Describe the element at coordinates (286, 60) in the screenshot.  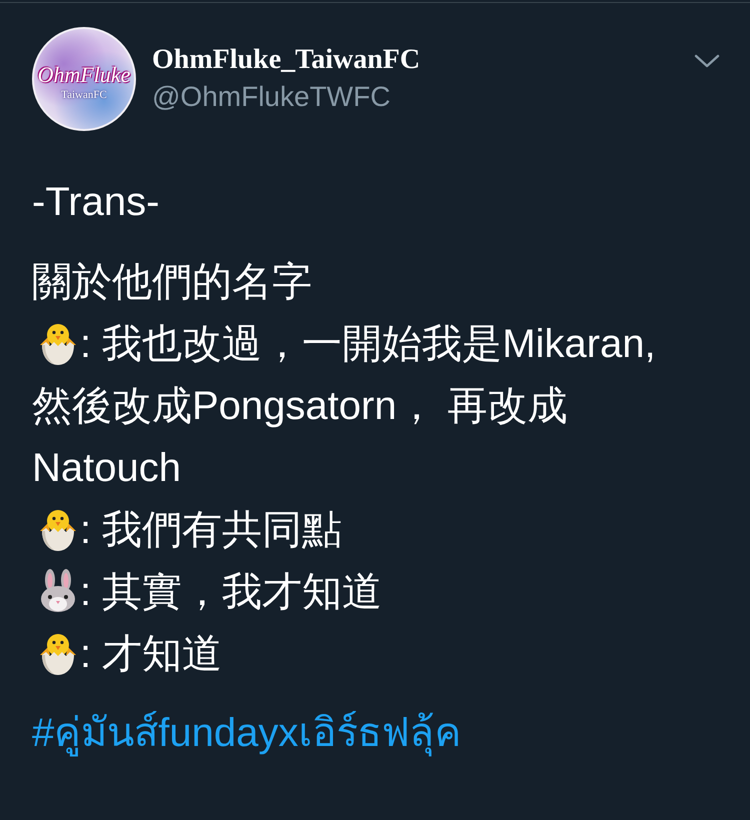
I see `display-name: OhmFluke_TaiwanFC` at that location.